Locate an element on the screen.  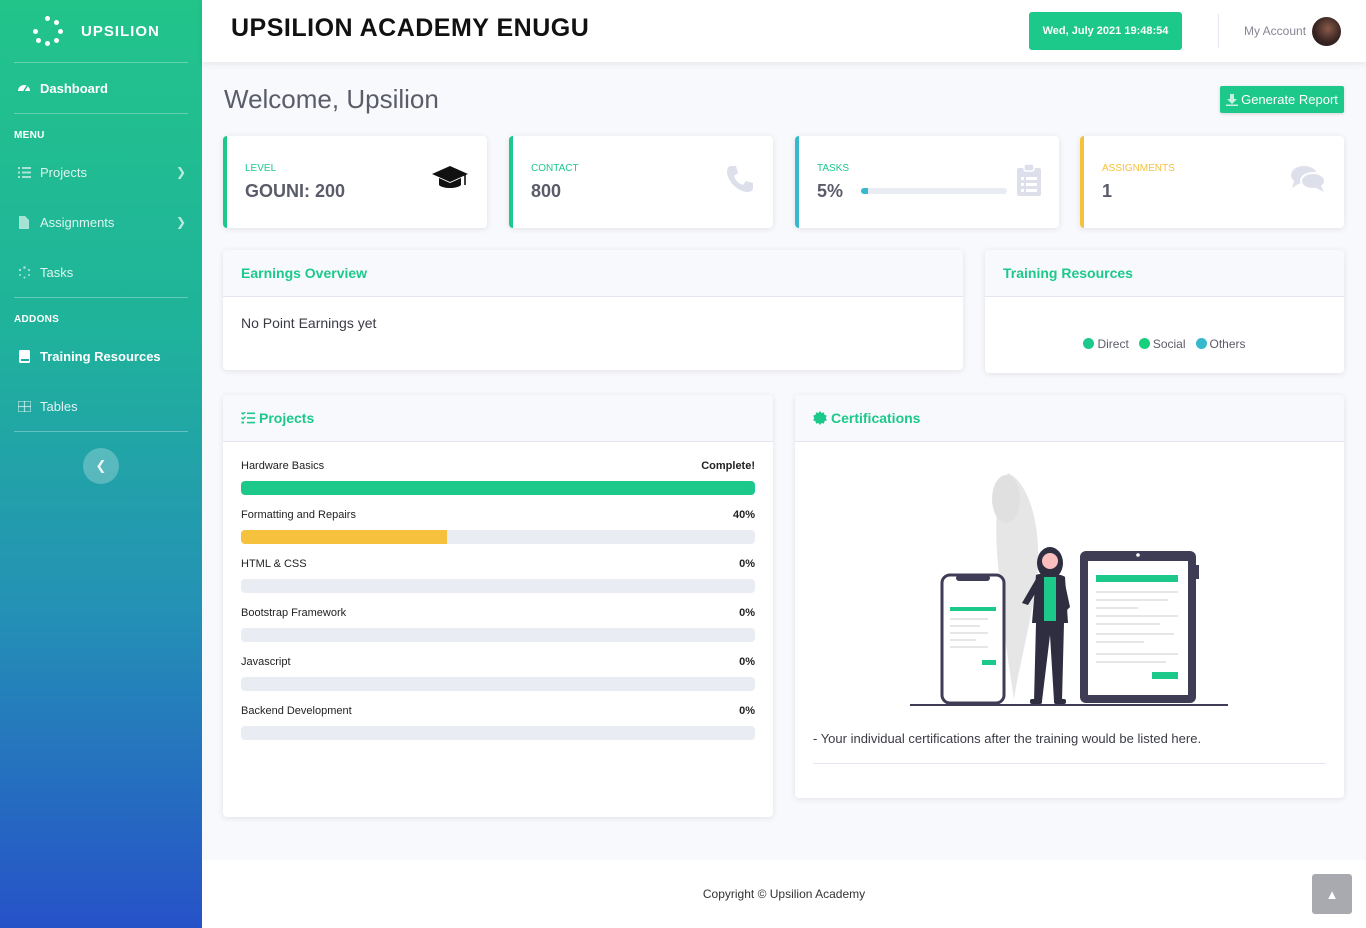
stat-label: LEVEL is located at coordinates (261, 168).